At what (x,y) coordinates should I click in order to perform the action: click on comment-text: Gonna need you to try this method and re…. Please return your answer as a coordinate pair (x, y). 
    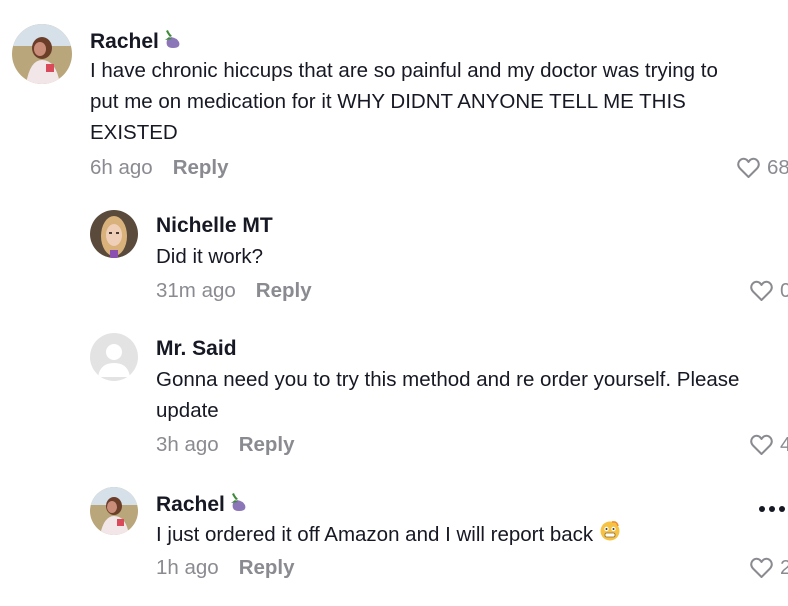
    Looking at the image, I should click on (448, 395).